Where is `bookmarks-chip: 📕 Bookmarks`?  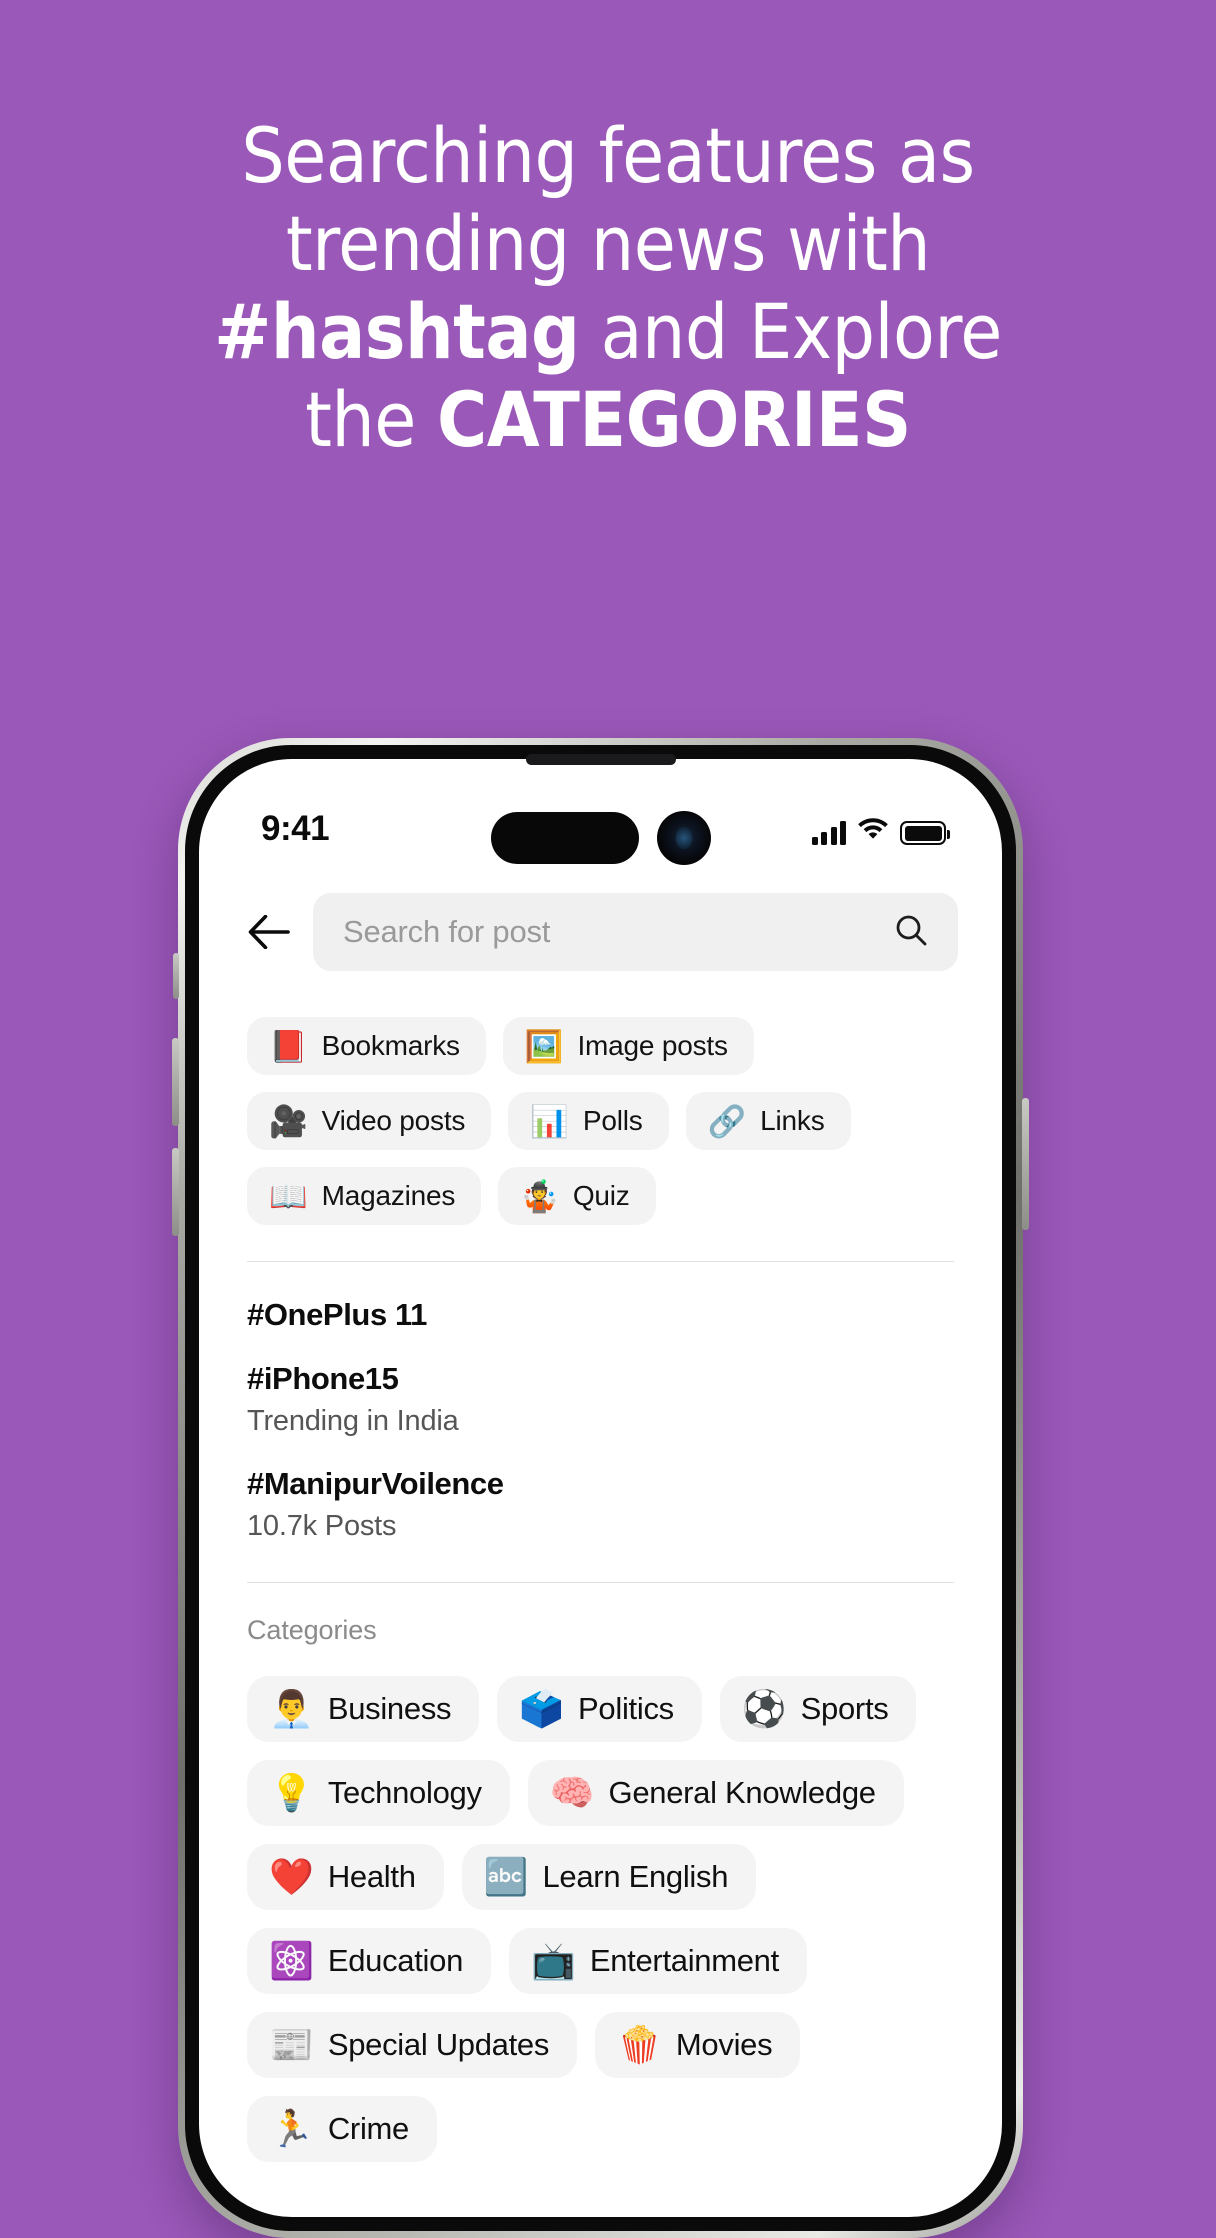 bookmarks-chip: 📕 Bookmarks is located at coordinates (366, 1046).